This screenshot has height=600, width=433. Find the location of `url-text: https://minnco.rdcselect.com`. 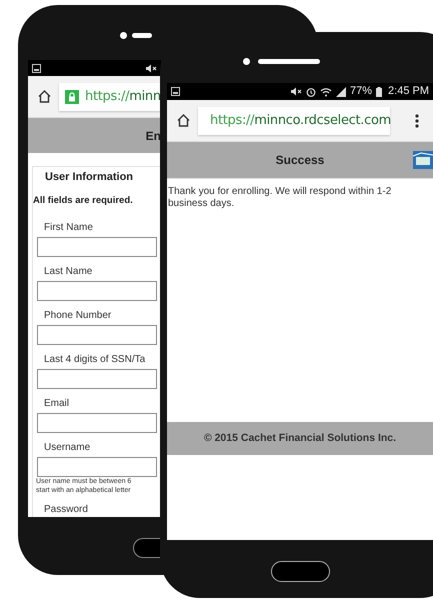

url-text: https://minnco.rdcselect.com is located at coordinates (301, 121).